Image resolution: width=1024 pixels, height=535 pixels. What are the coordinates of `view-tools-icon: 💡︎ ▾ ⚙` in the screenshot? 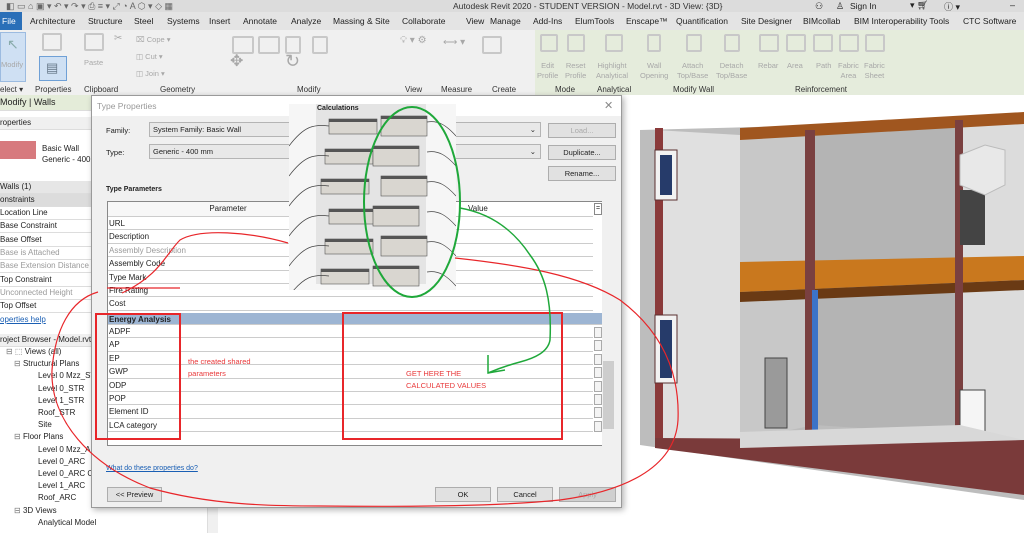 It's located at (413, 41).